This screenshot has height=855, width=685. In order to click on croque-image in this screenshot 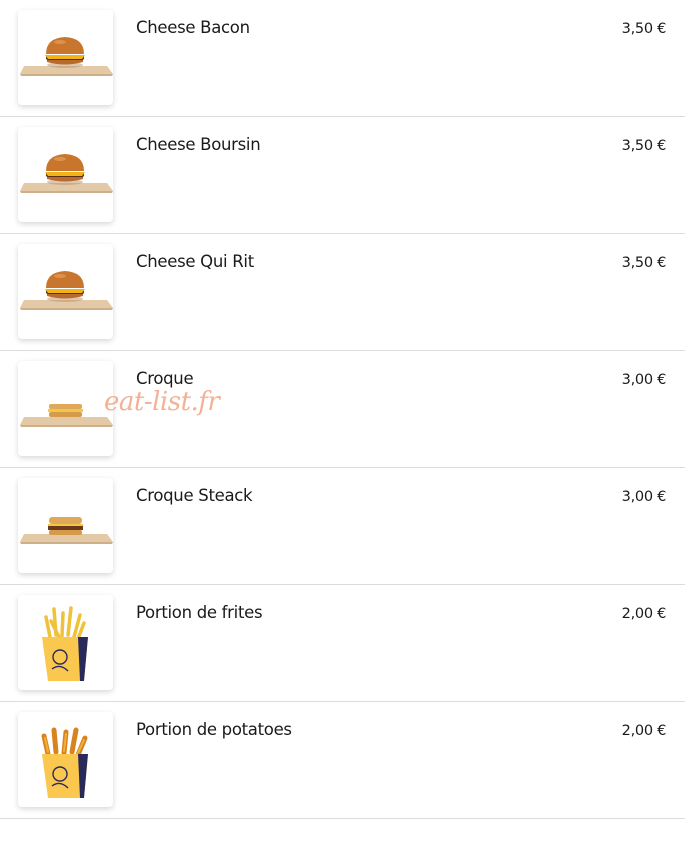, I will do `click(65, 408)`.